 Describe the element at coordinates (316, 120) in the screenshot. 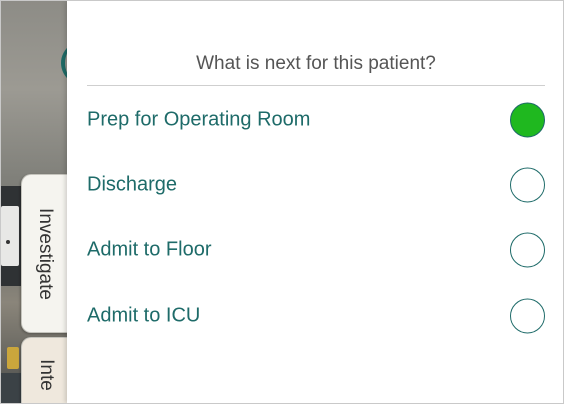

I see `option-prep-for-operating-room: Prep for Operating Room` at that location.